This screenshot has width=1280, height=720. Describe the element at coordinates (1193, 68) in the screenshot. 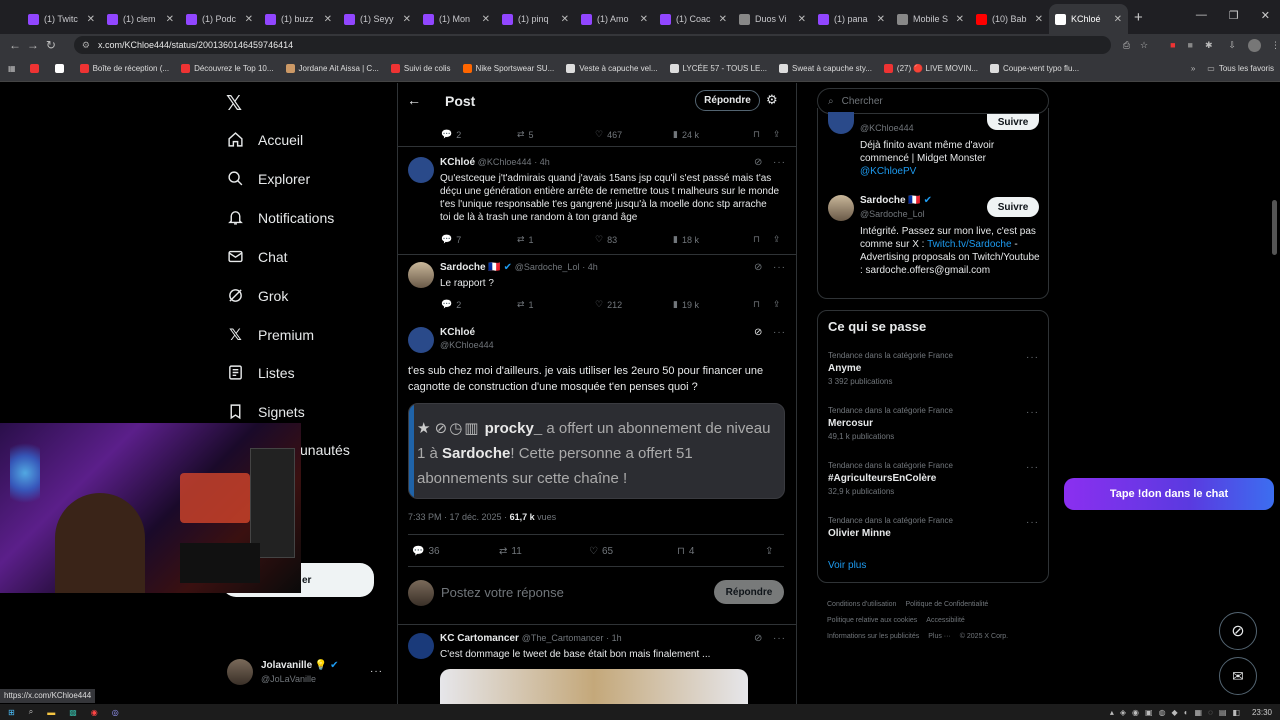

I see `bookmarks-overflow-icon: »` at that location.